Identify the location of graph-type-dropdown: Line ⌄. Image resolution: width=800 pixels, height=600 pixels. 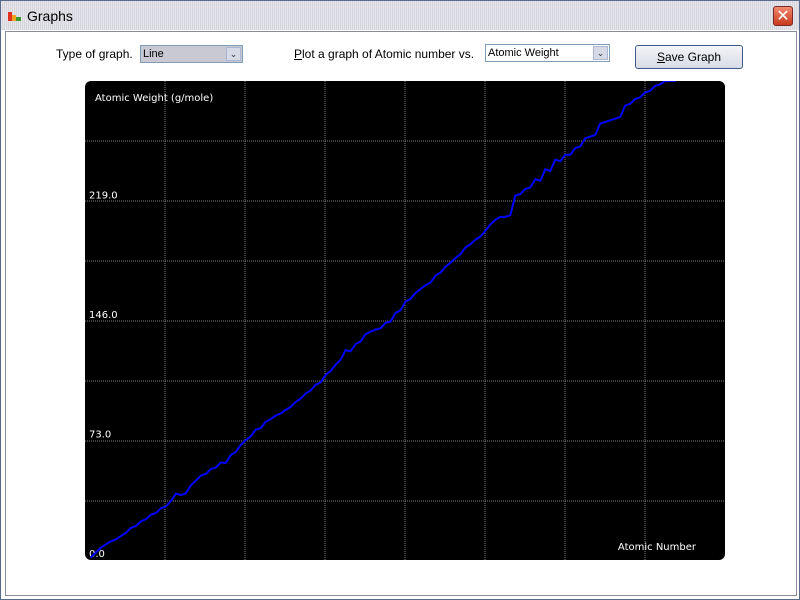
(191, 54).